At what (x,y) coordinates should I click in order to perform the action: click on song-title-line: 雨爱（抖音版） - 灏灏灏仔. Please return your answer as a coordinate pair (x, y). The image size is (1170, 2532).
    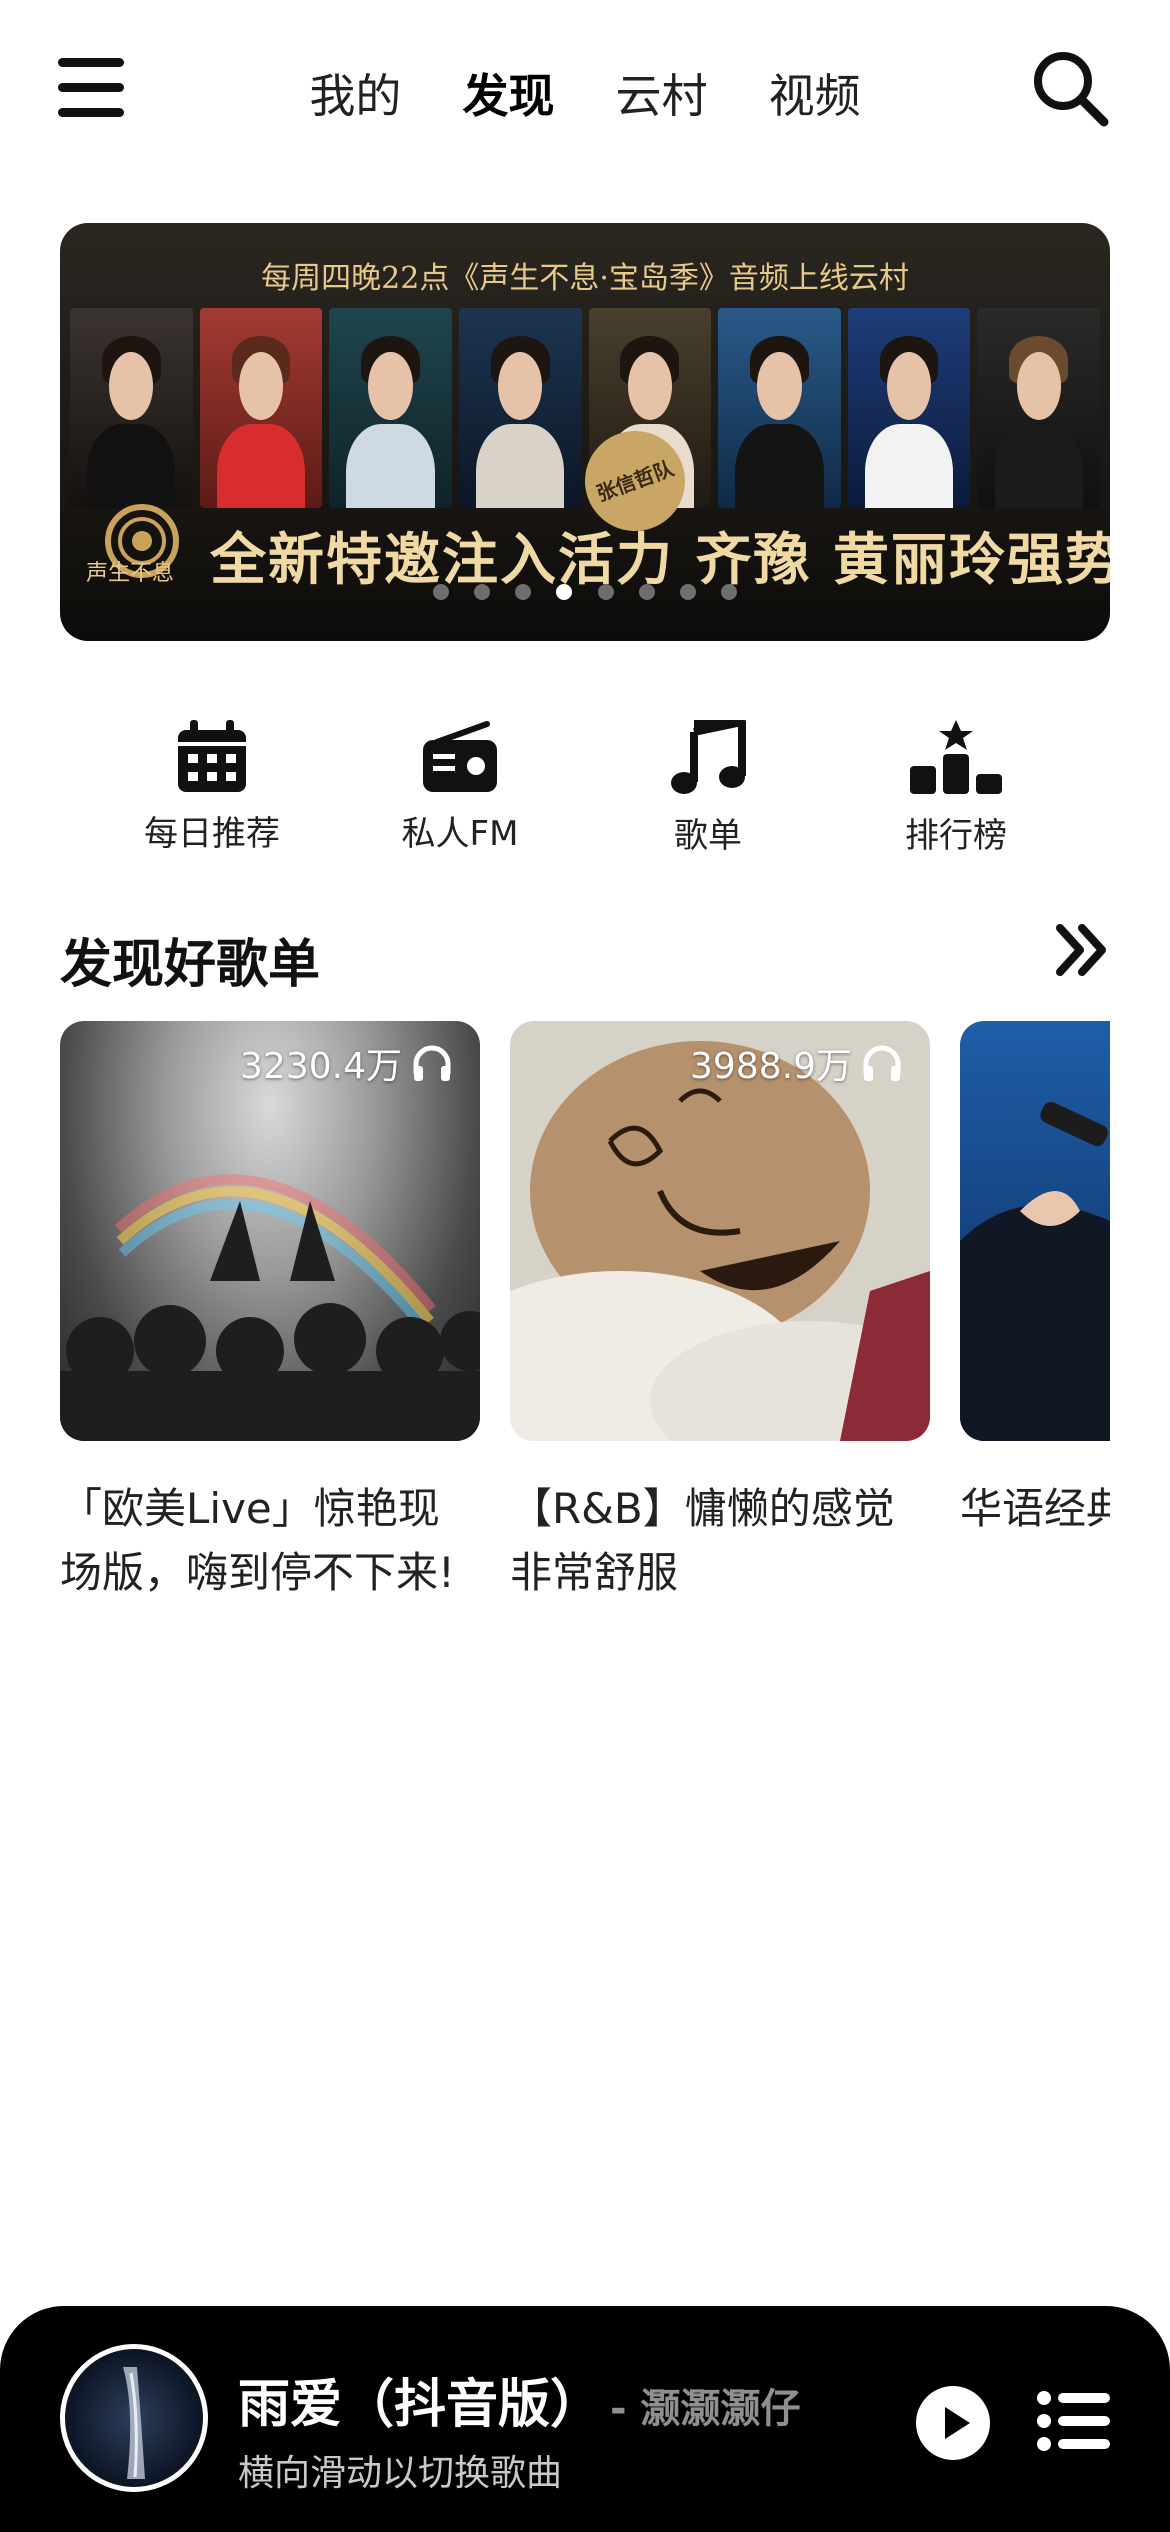
    Looking at the image, I should click on (519, 2399).